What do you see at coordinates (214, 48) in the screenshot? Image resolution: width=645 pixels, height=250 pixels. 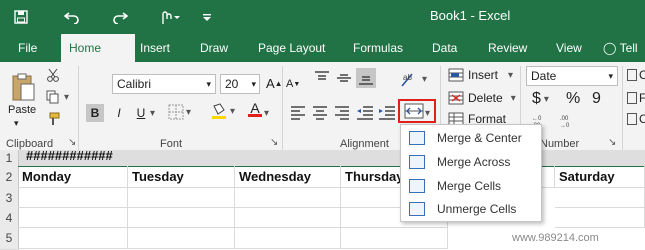 I see `tab-draw: Draw` at bounding box center [214, 48].